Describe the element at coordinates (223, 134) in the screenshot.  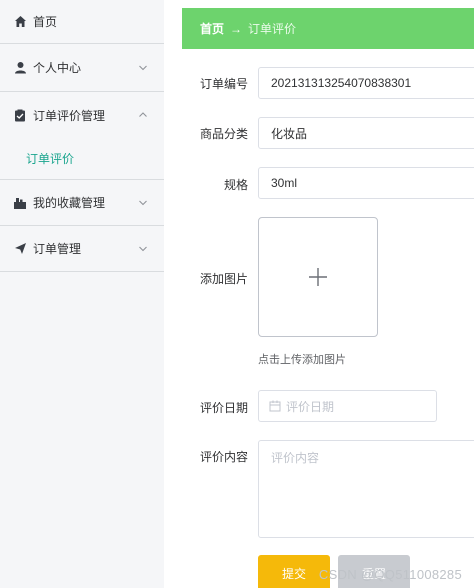
I see `category-label: 商品分类` at that location.